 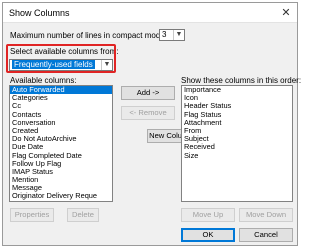 What do you see at coordinates (61, 196) in the screenshot?
I see `list-item: Originator Delivery Reque` at bounding box center [61, 196].